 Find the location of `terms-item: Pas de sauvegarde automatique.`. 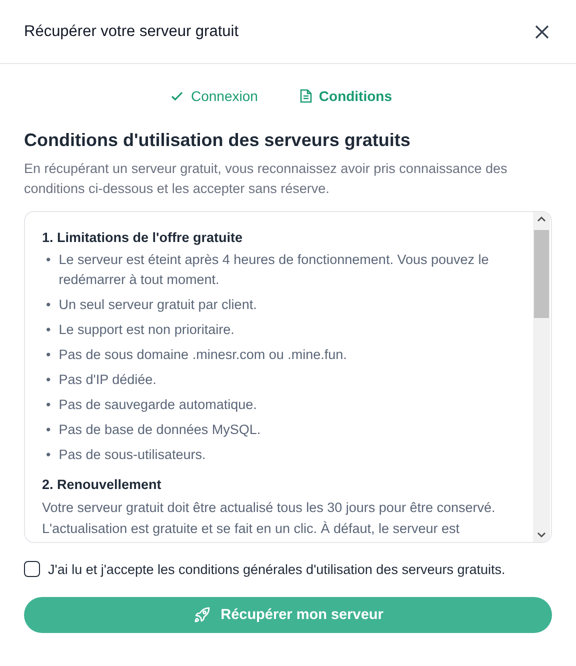

terms-item: Pas de sauvegarde automatique. is located at coordinates (157, 405).